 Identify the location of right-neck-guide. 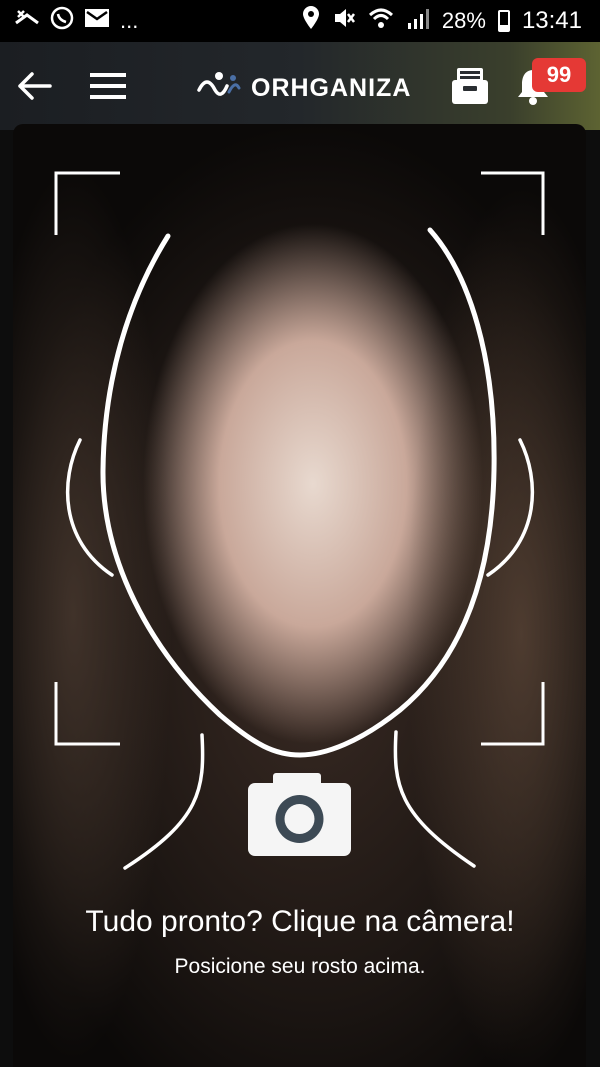
(434, 799).